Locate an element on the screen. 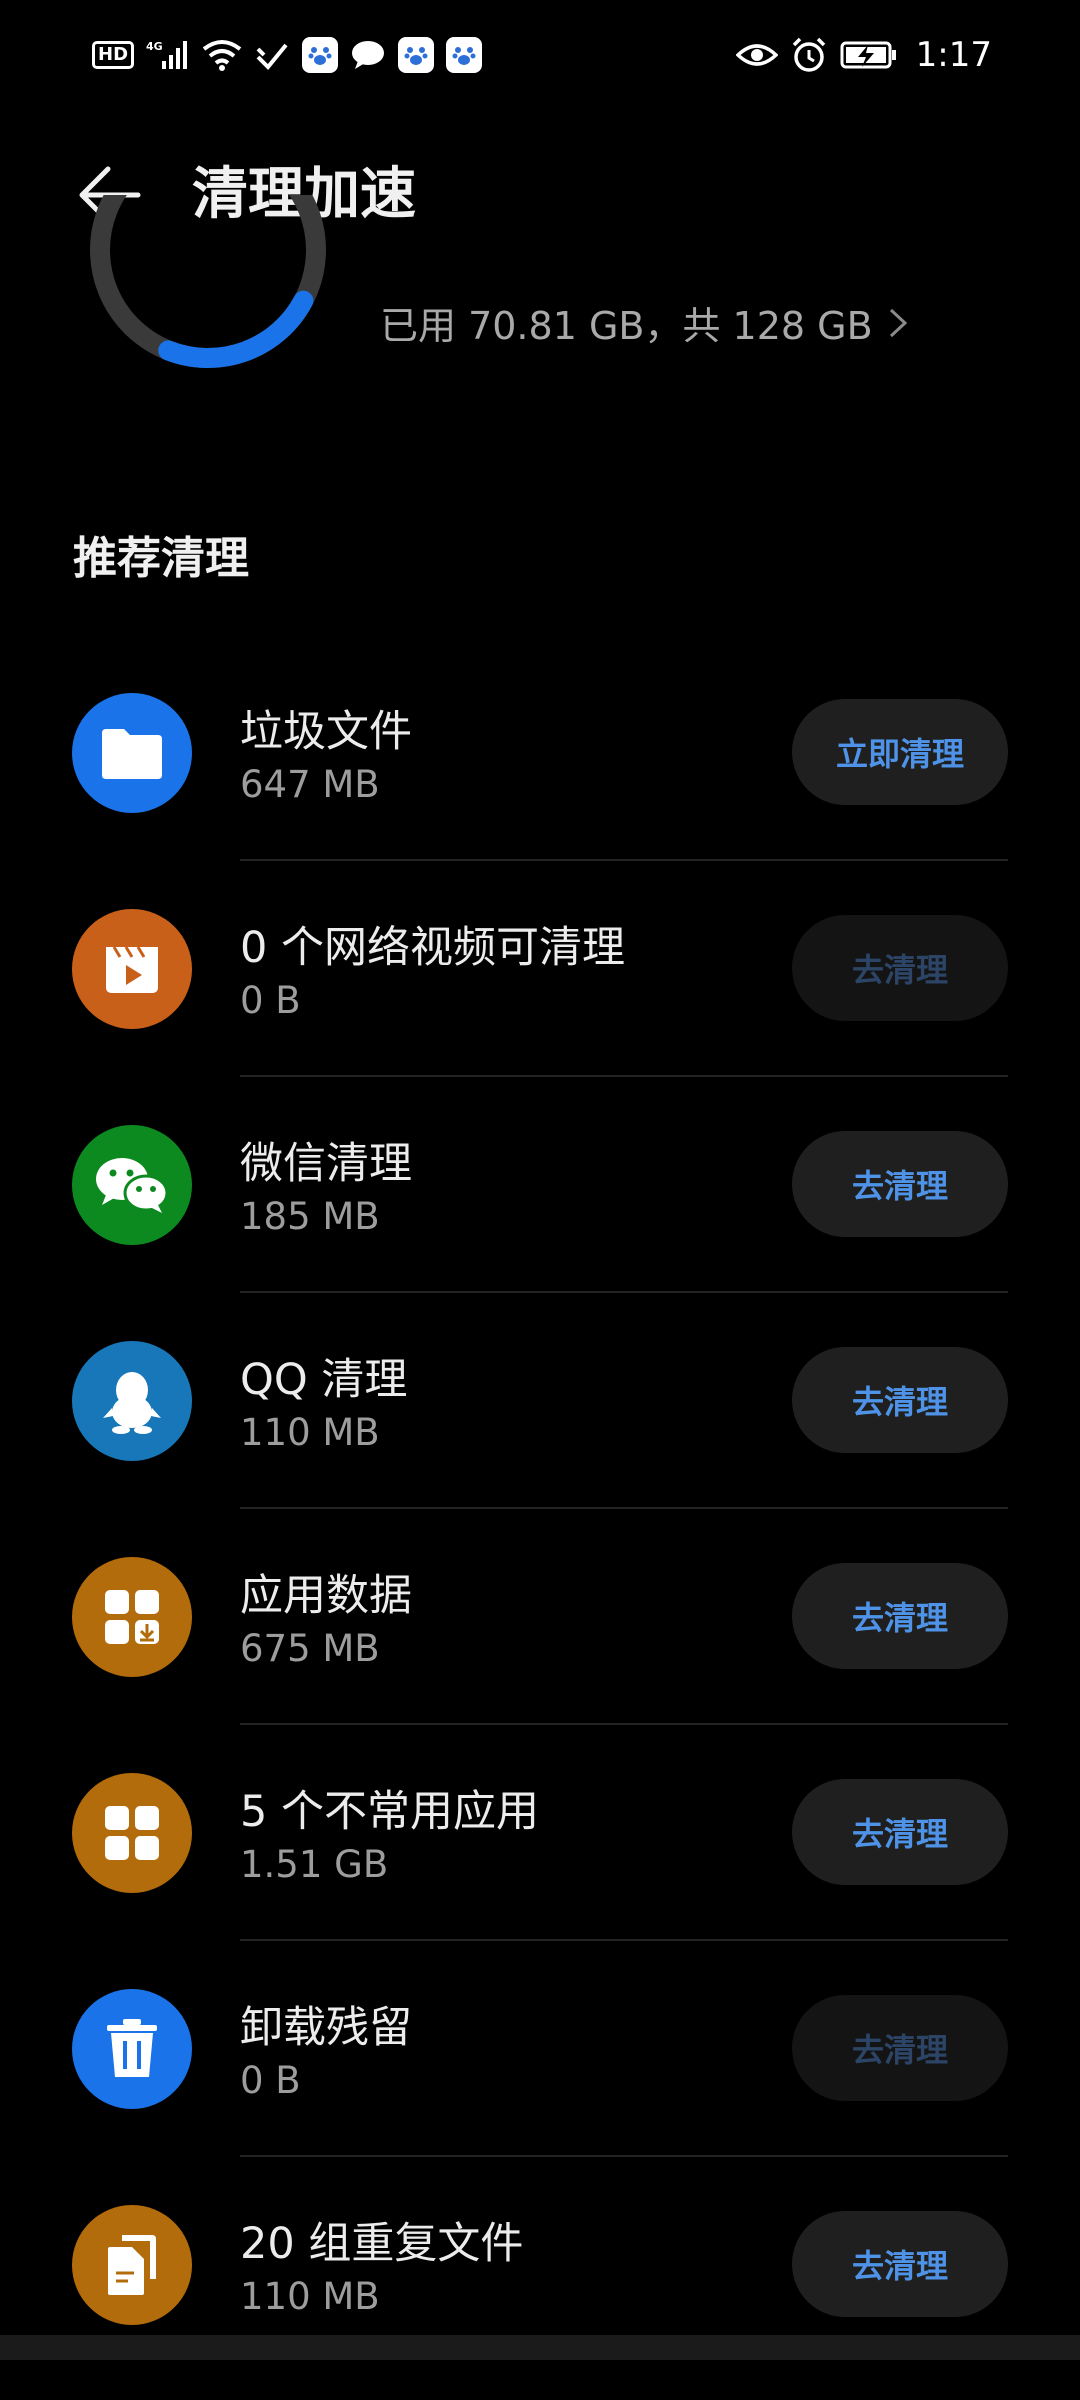 The height and width of the screenshot is (2400, 1080). item-title: 5 个不常用应用 is located at coordinates (390, 1812).